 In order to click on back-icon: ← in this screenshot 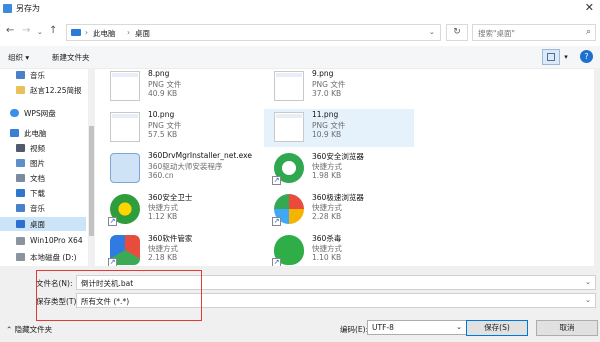, I will do `click(10, 30)`.